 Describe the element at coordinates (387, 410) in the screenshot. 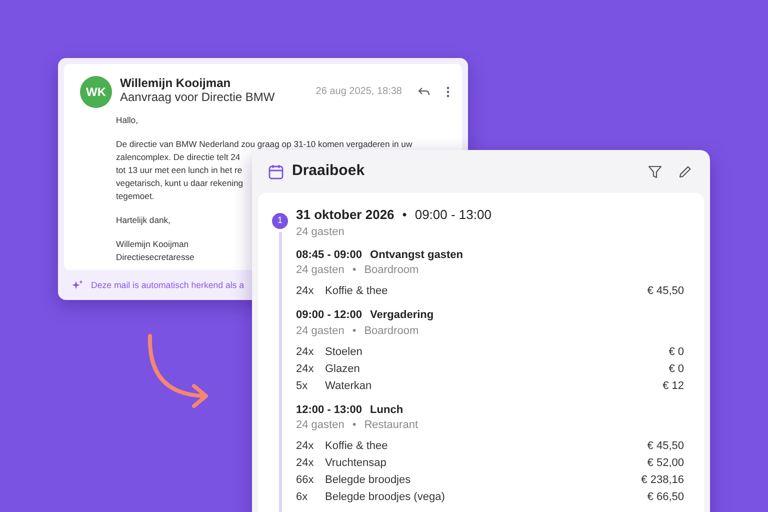

I see `session-title: Lunch` at that location.